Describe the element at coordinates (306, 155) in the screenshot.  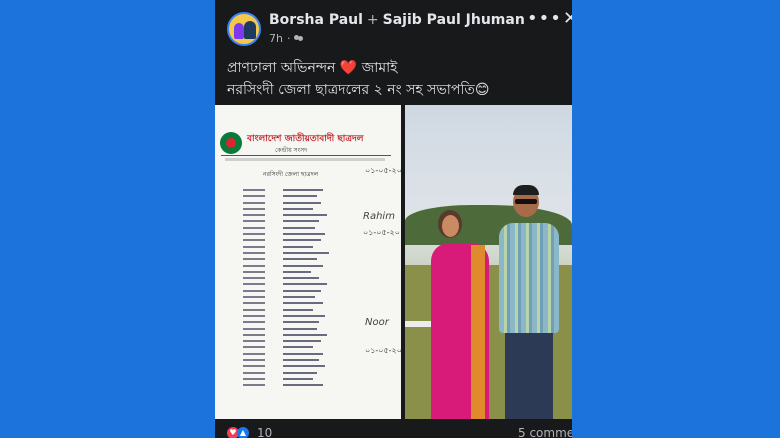
I see `document-divider` at that location.